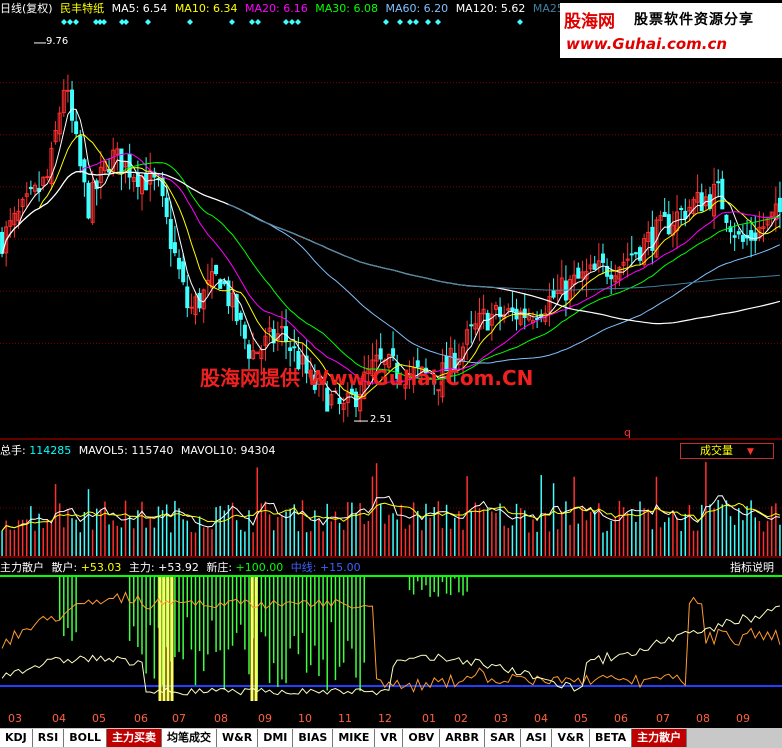  Describe the element at coordinates (313, 738) in the screenshot. I see `tab-item: BIAS` at that location.